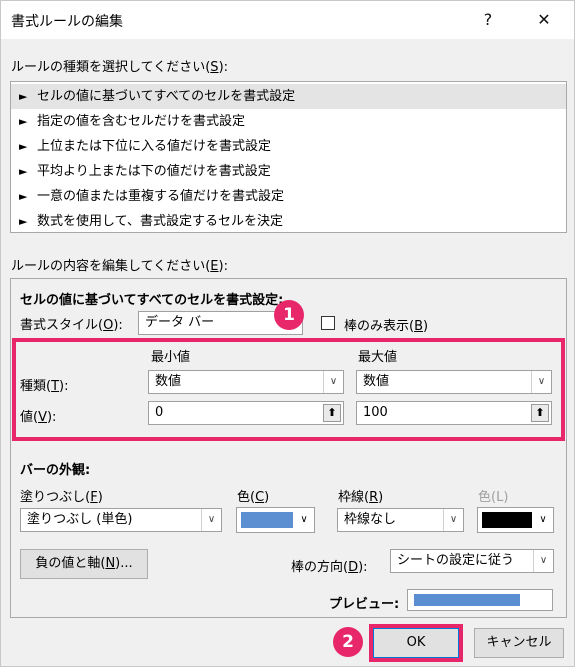  I want to click on rule-type-item: ► 上位または下位に入る値だけを書式設定, so click(288, 146).